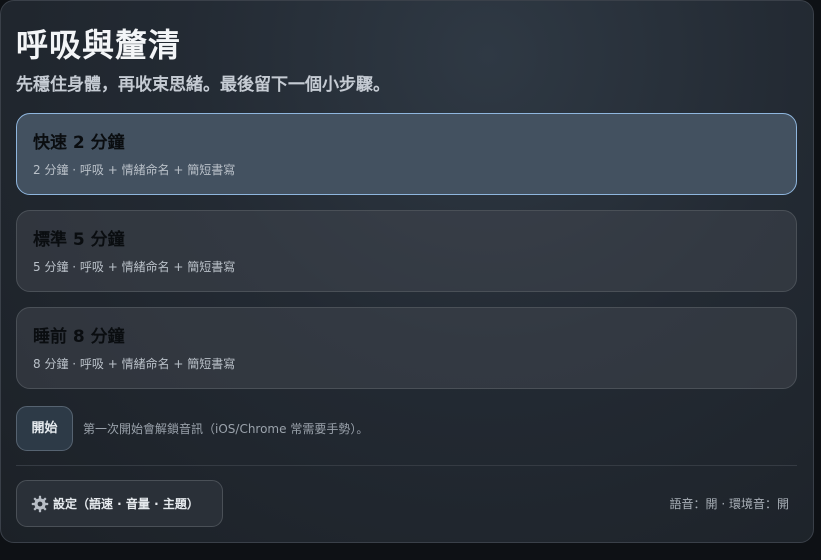 This screenshot has width=821, height=560. Describe the element at coordinates (79, 337) in the screenshot. I see `option-title: 睡前 8 分鐘` at that location.